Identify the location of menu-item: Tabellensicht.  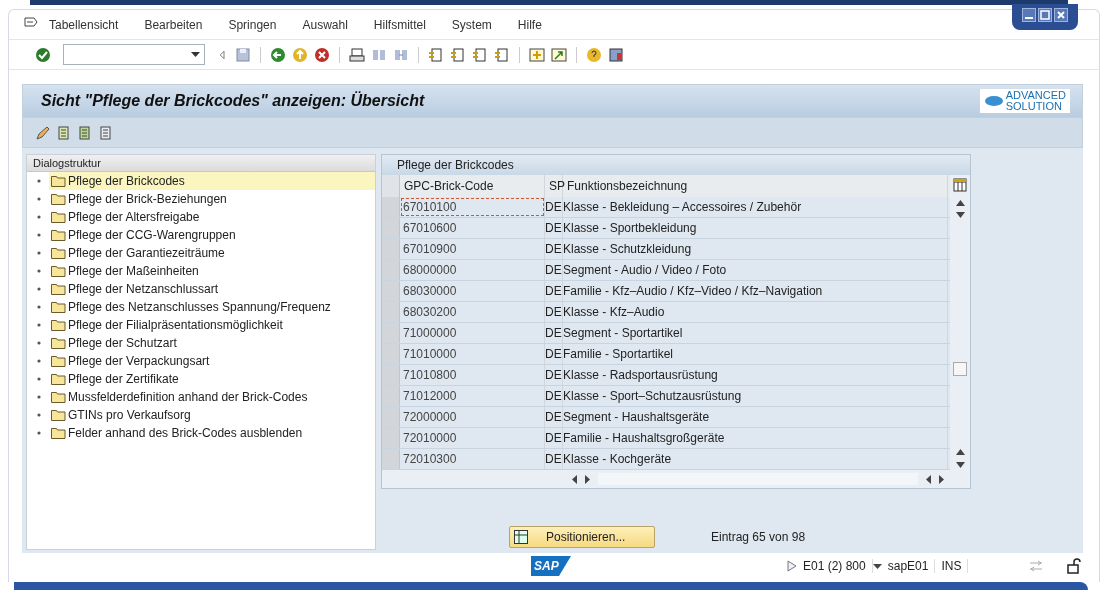
(84, 24).